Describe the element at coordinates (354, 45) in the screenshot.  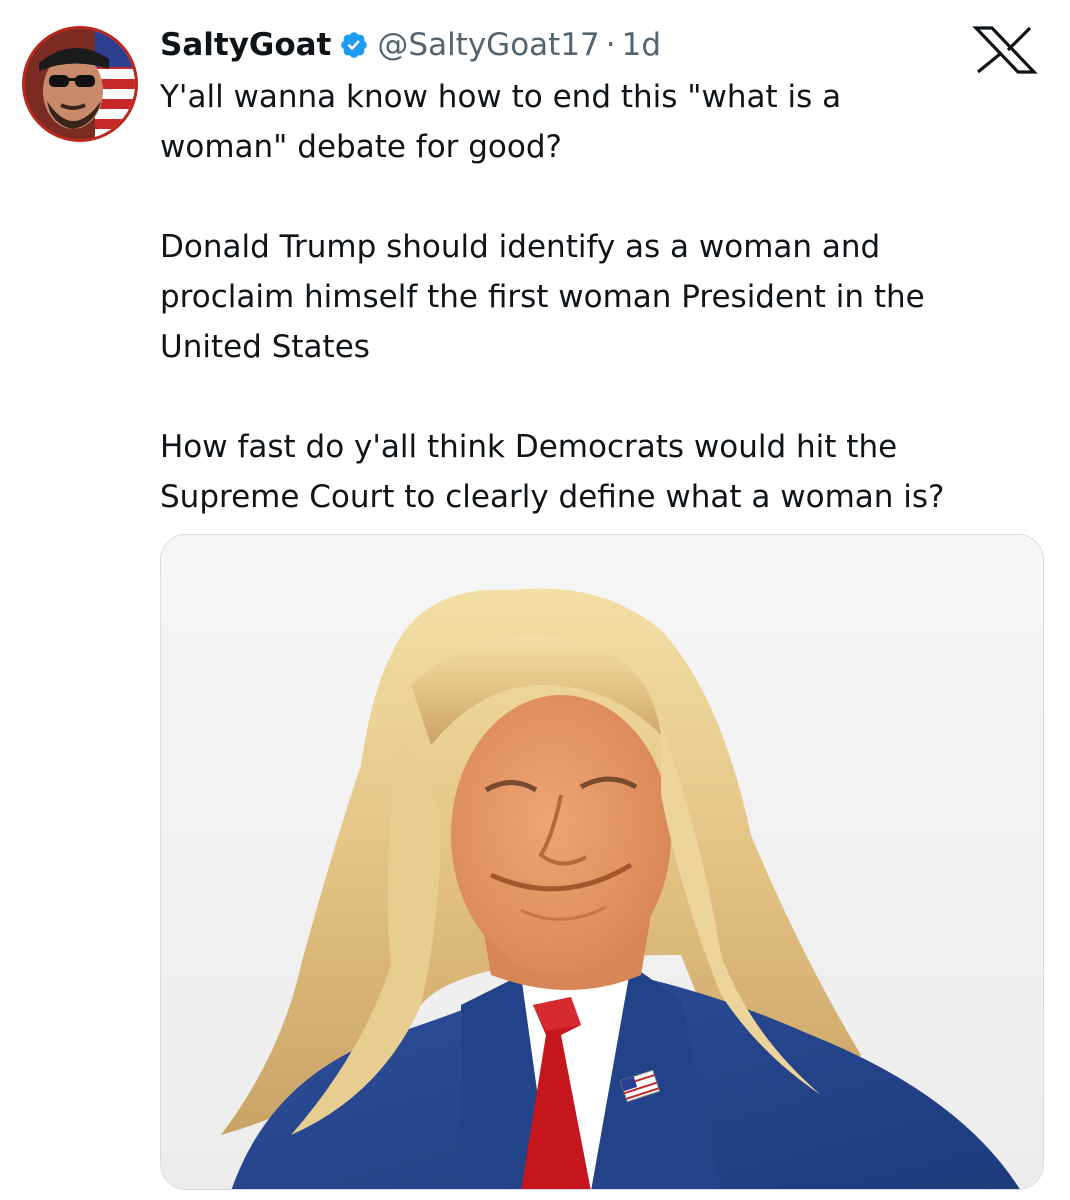
I see `verified-badge-icon` at that location.